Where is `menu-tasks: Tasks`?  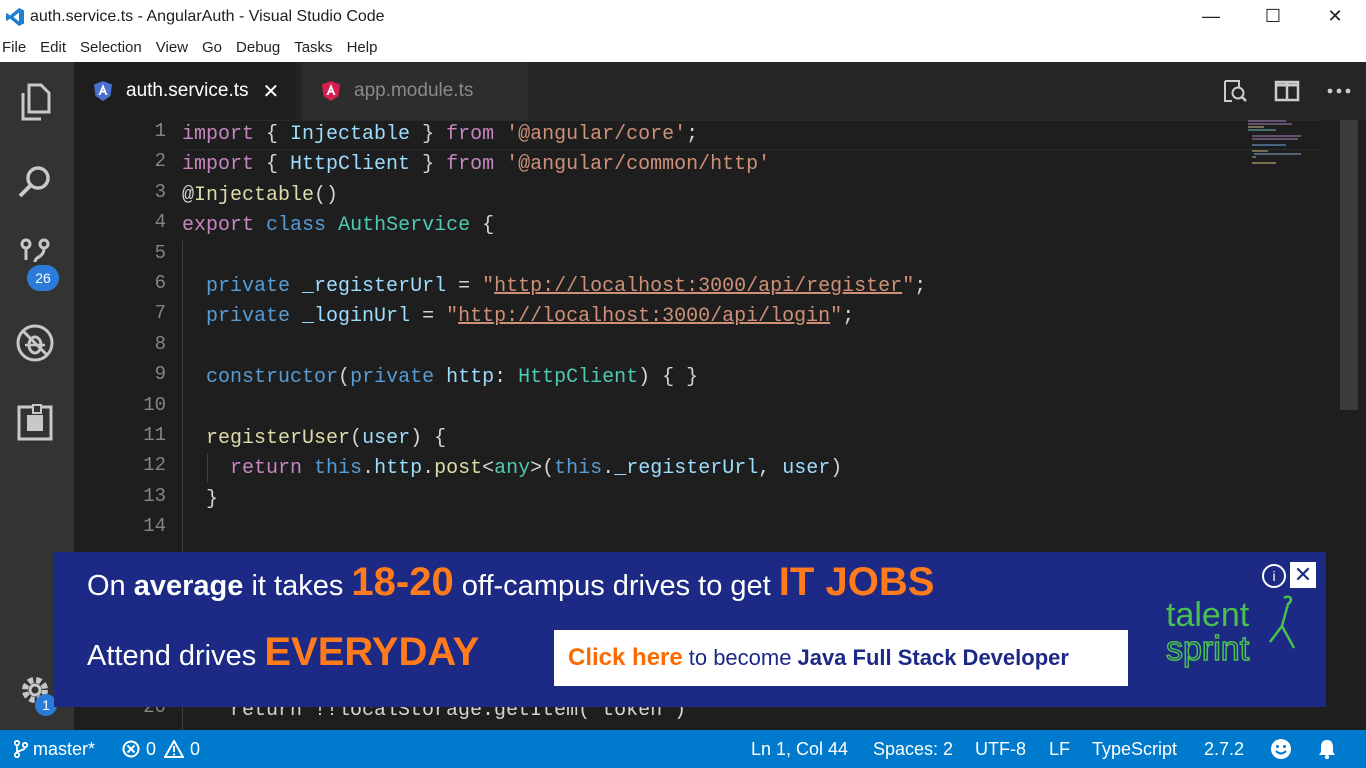
menu-tasks: Tasks is located at coordinates (313, 47).